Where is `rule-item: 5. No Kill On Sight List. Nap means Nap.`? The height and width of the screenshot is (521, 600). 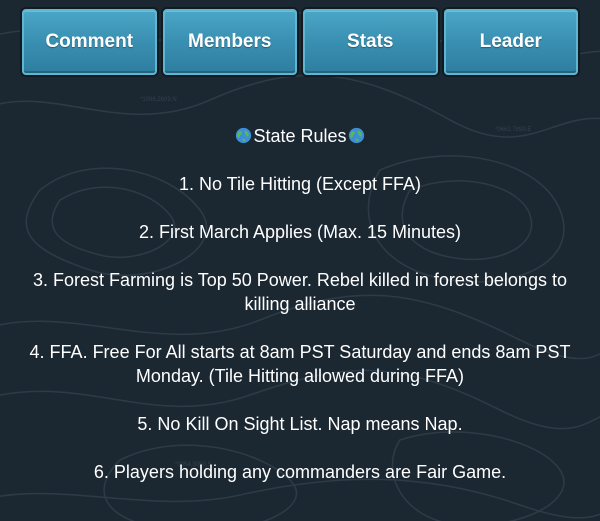 rule-item: 5. No Kill On Sight List. Nap means Nap. is located at coordinates (300, 424).